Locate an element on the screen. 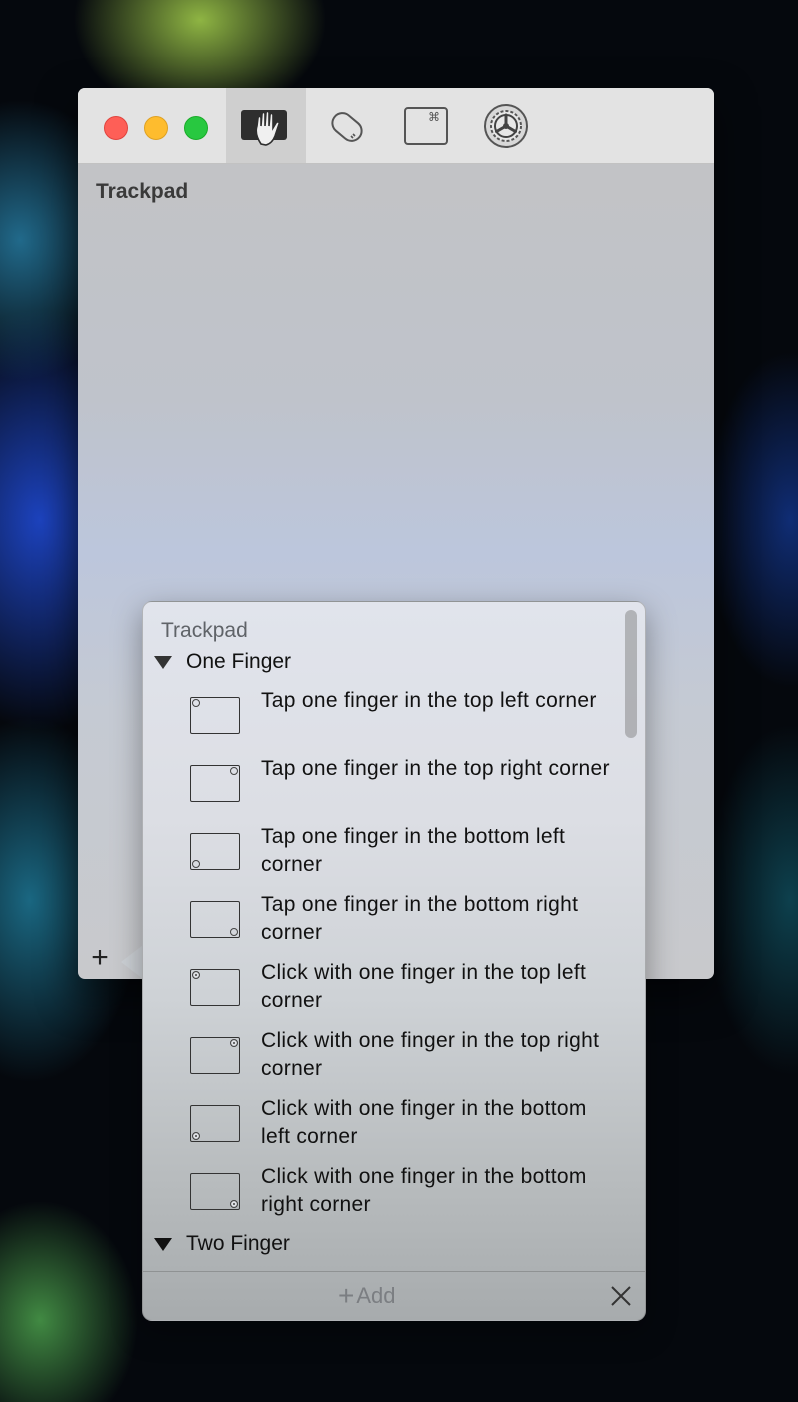  hand-trackpad-icon is located at coordinates (264, 127).